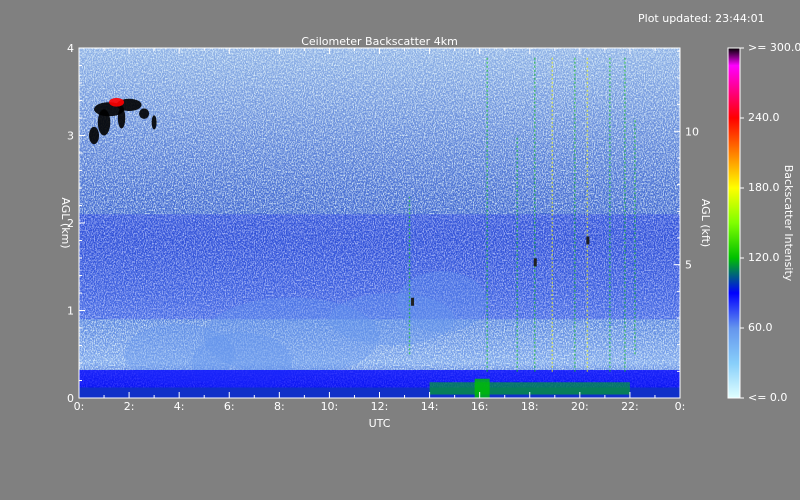  Describe the element at coordinates (179, 406) in the screenshot. I see `x-tick-label: 4:` at that location.